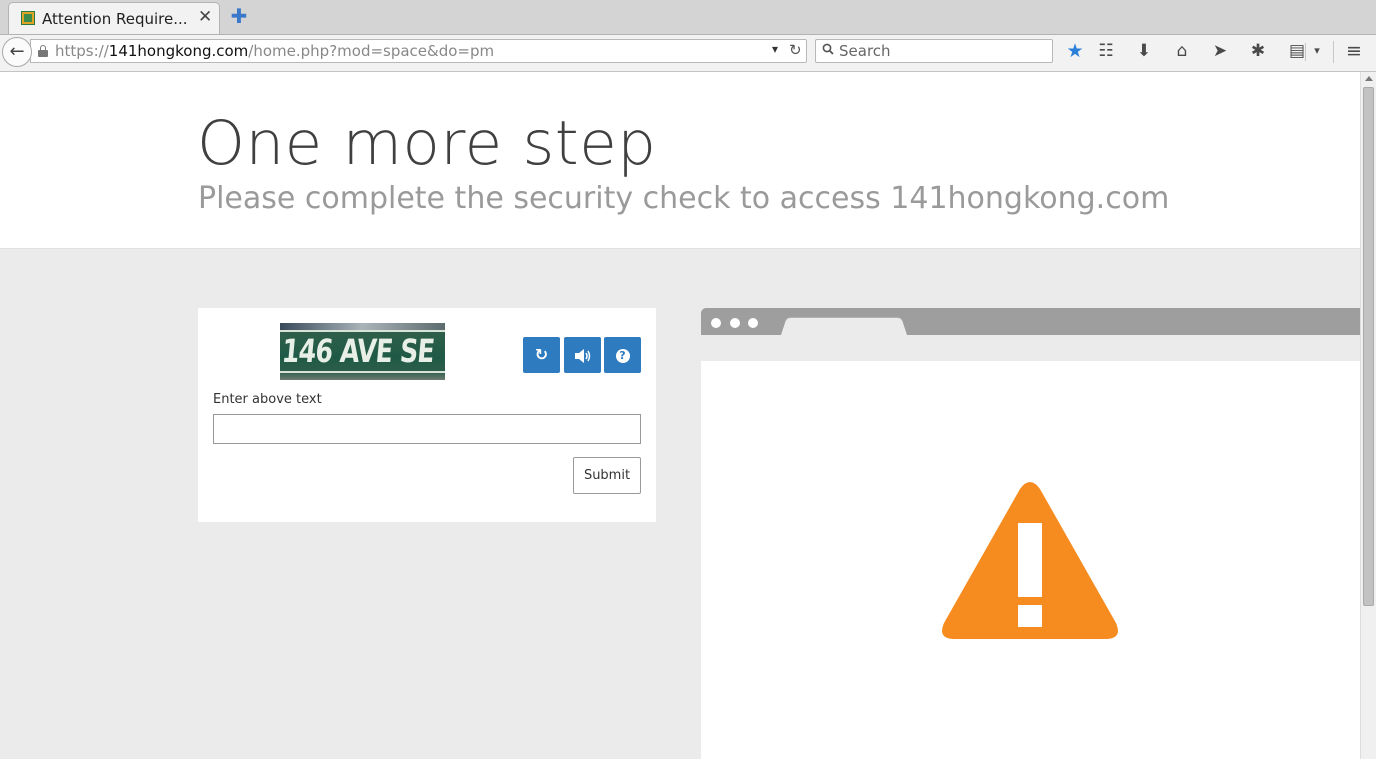  Describe the element at coordinates (795, 50) in the screenshot. I see `reload-icon: ↻` at that location.